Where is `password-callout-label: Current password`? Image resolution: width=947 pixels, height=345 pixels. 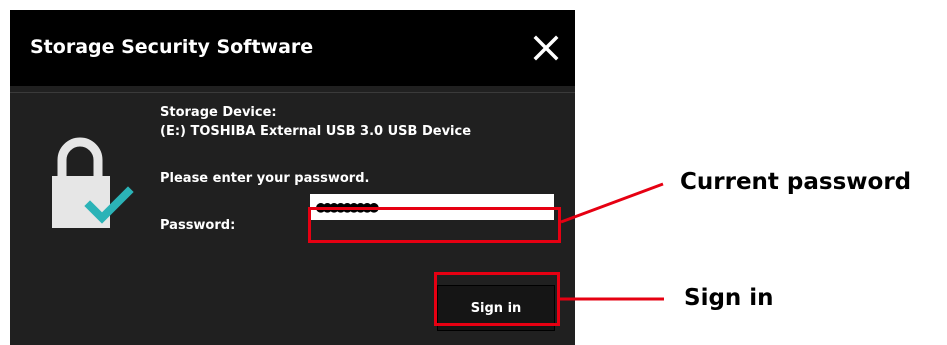
password-callout-label: Current password is located at coordinates (796, 182).